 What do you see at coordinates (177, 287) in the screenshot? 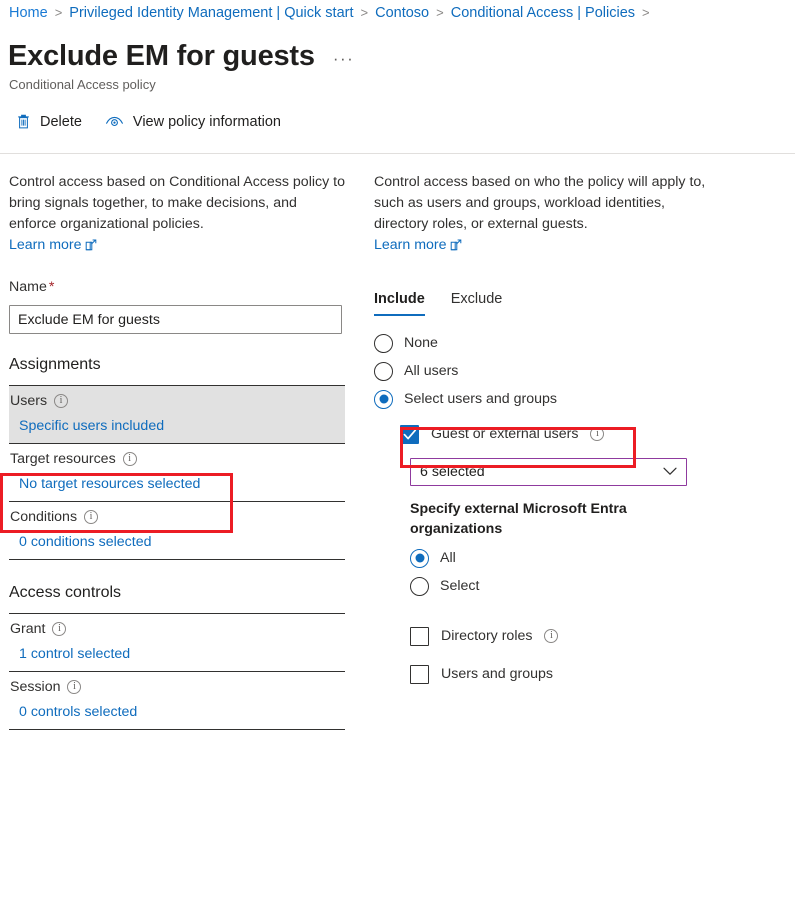
I see `name-field-label: Name *` at bounding box center [177, 287].